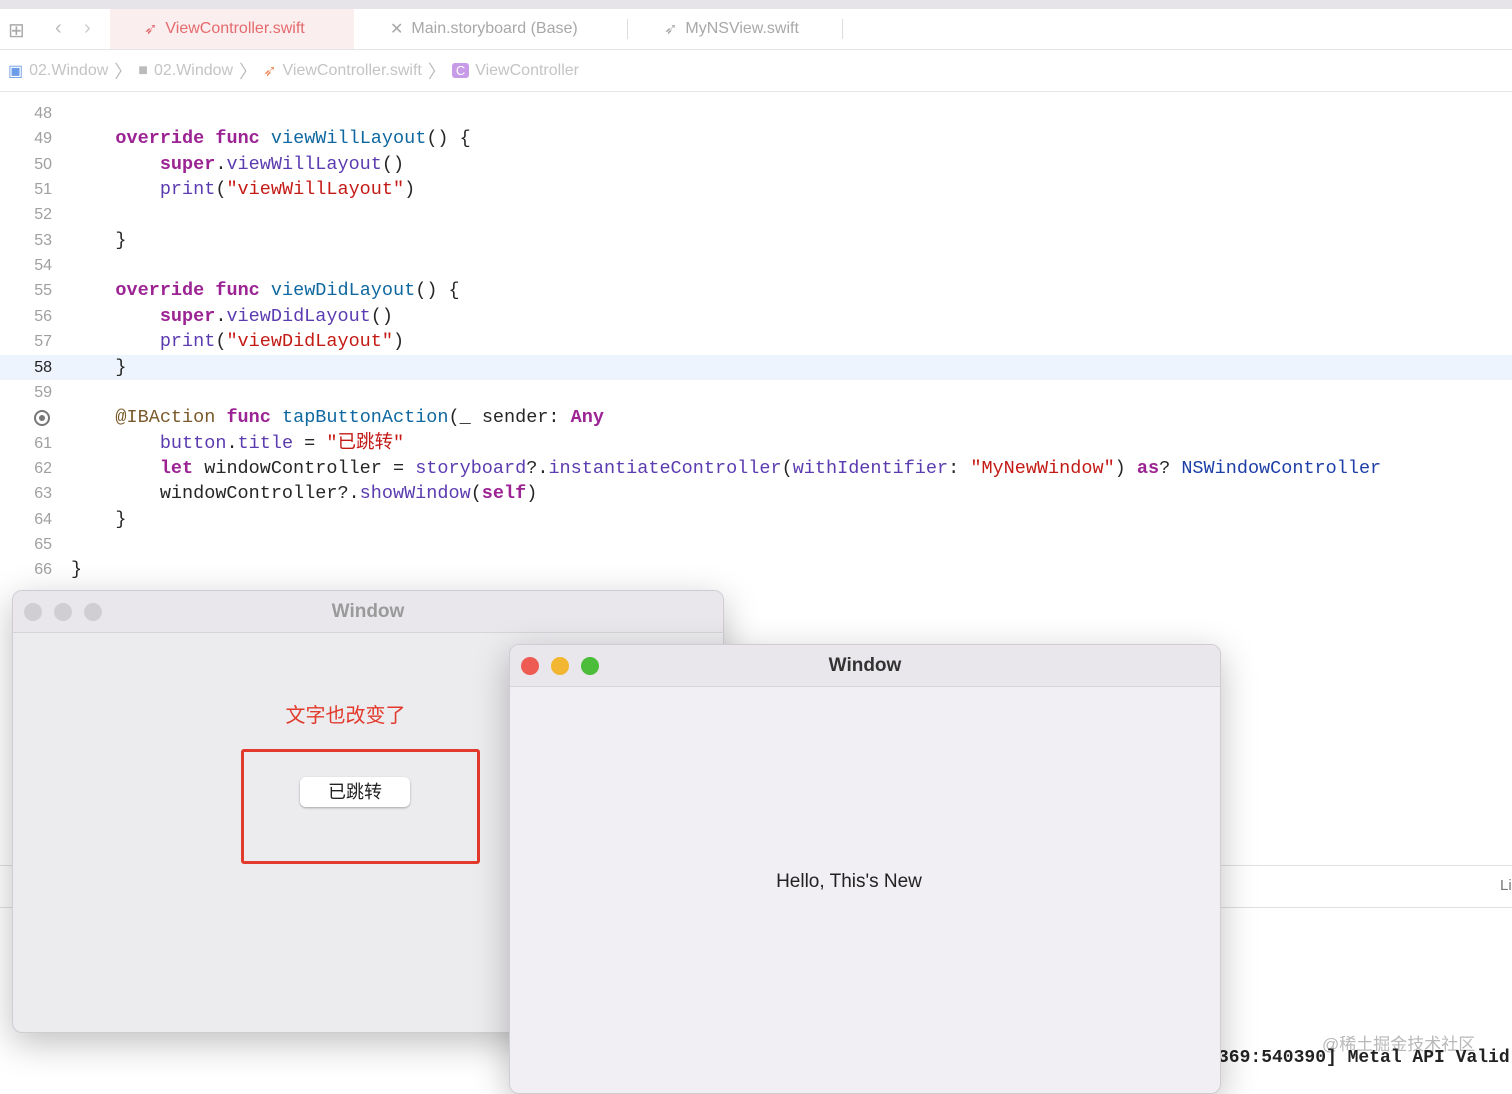  I want to click on code-text: override func viewWillLayout() {, so click(271, 138).